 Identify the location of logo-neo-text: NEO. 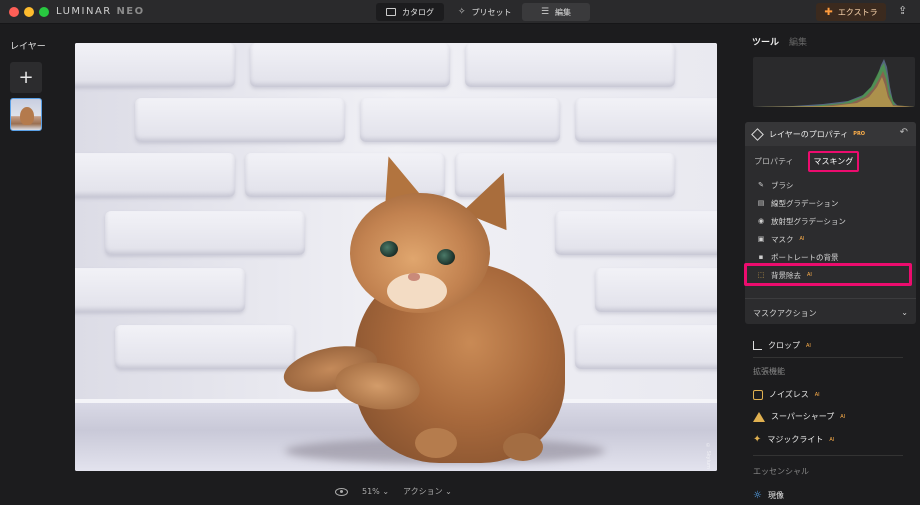
(130, 11).